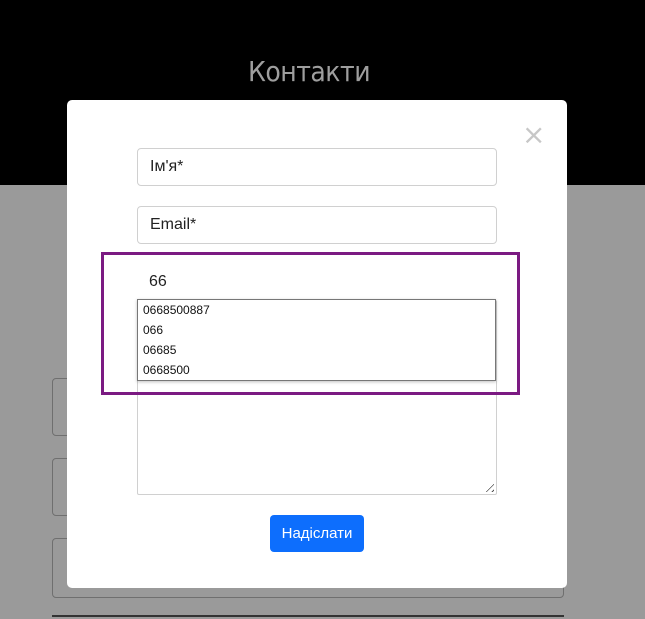 This screenshot has height=619, width=645. I want to click on phone-field, so click(317, 282).